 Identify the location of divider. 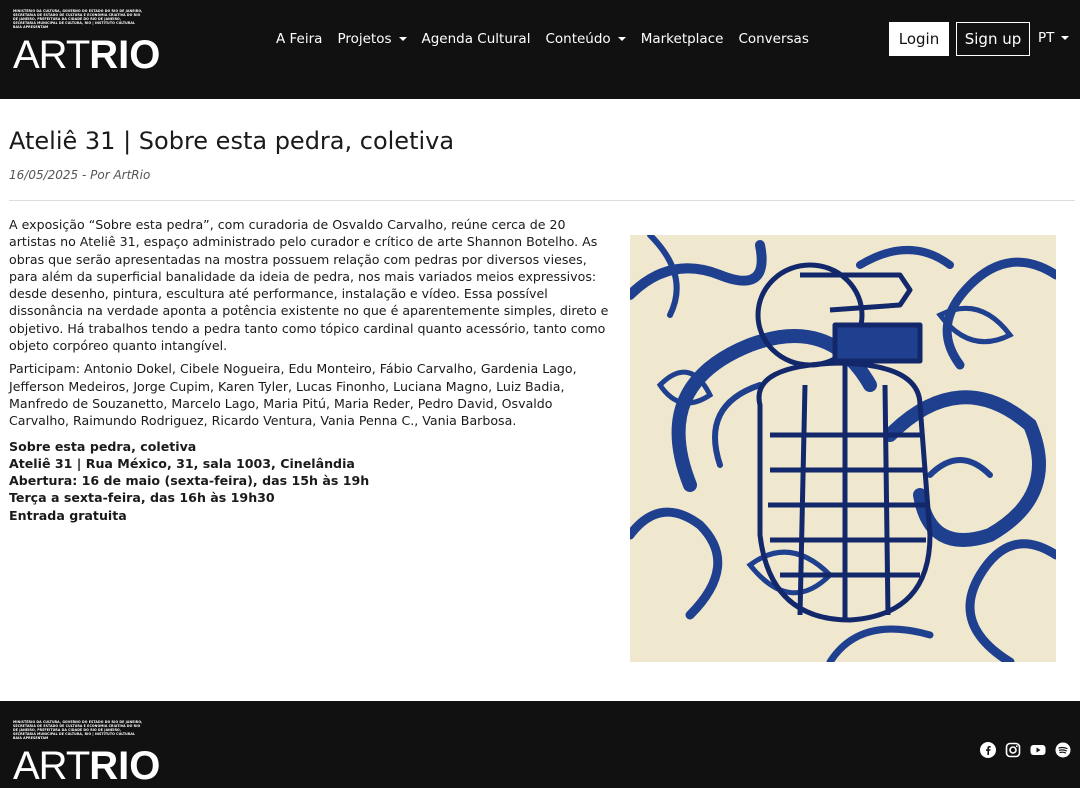
(542, 200).